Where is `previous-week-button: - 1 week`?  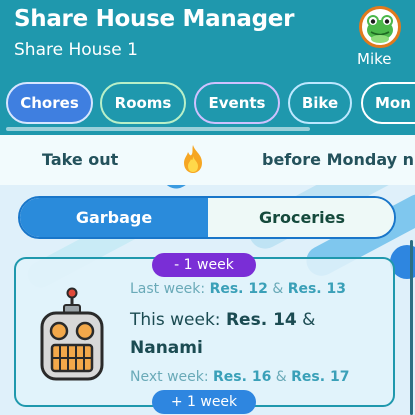
previous-week-button: - 1 week is located at coordinates (204, 265).